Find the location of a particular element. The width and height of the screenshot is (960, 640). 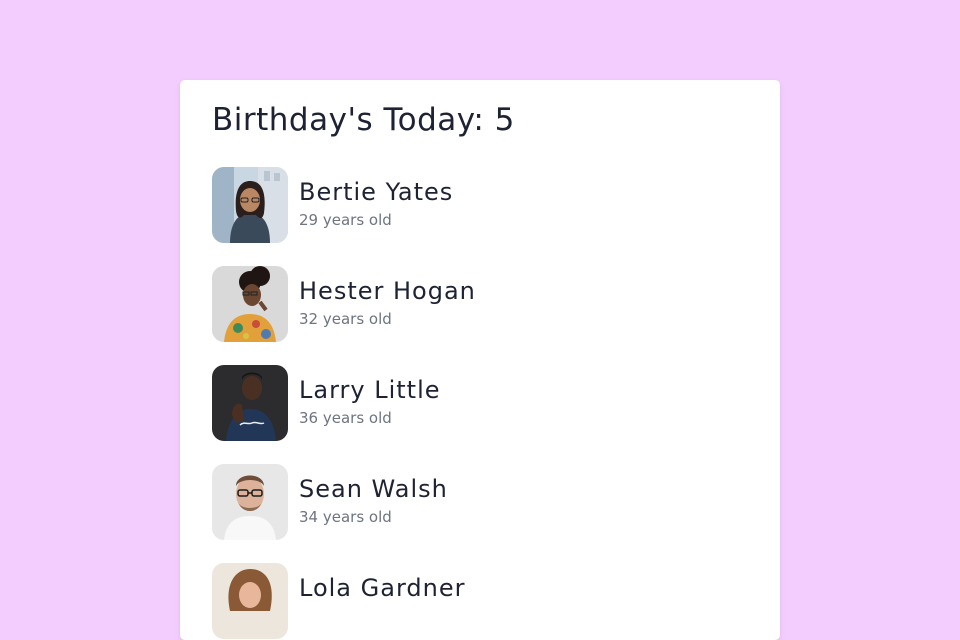

person-name: Sean Walsh is located at coordinates (373, 489).